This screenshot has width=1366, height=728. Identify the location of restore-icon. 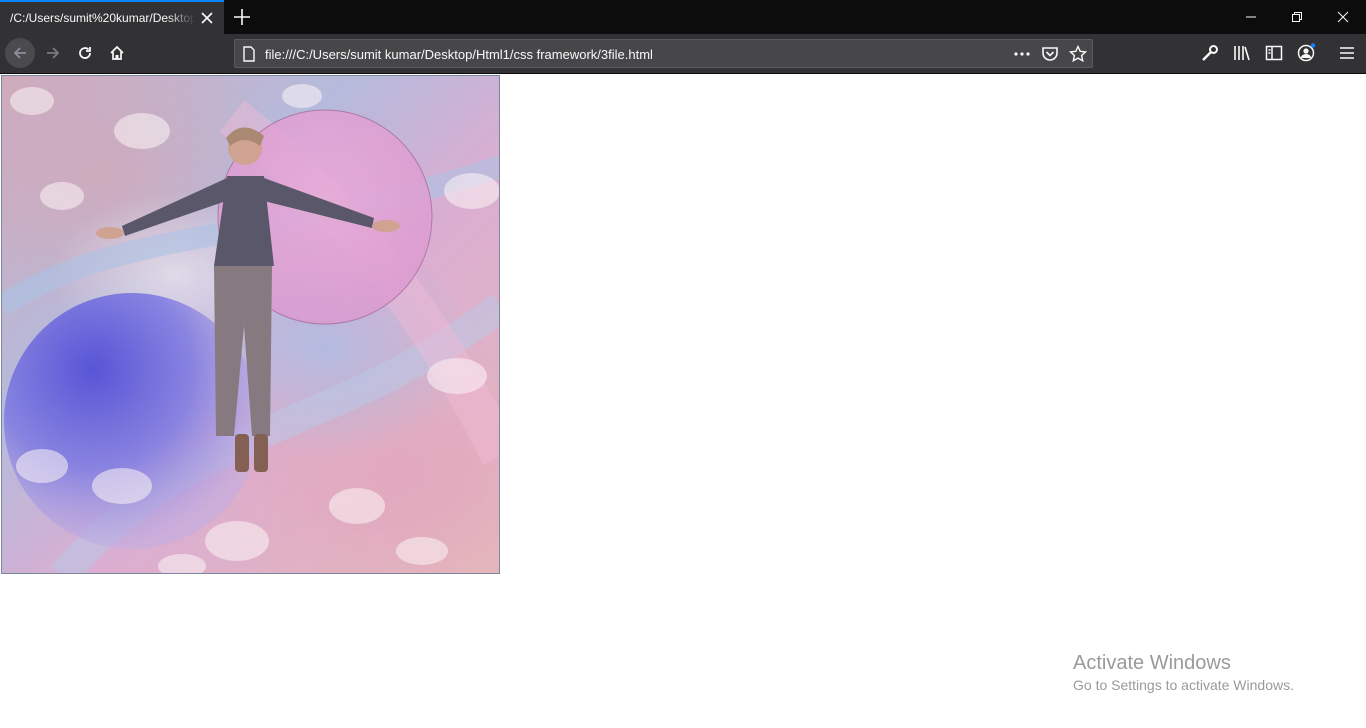
(1297, 17).